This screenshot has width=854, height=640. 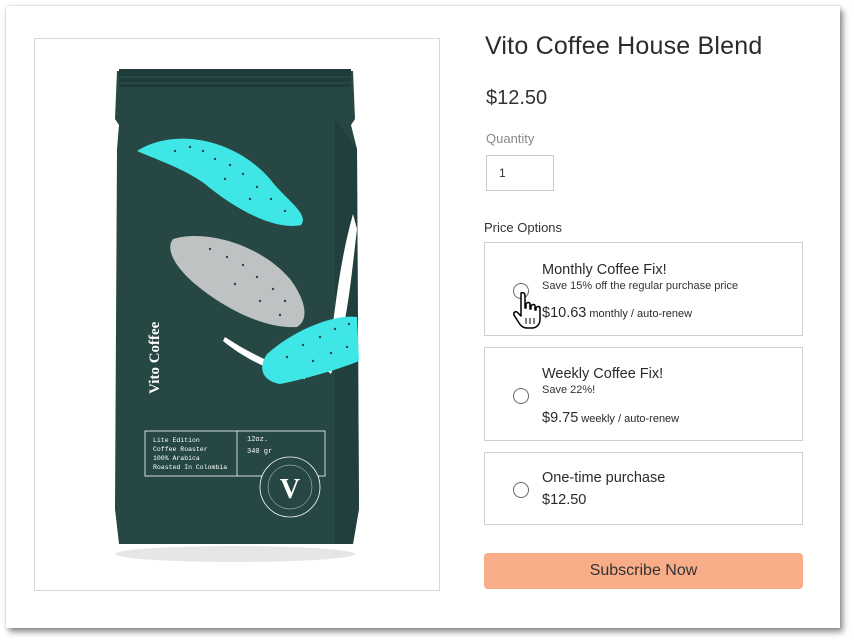 What do you see at coordinates (176, 458) in the screenshot?
I see `bag-line3: 100% Arabica` at bounding box center [176, 458].